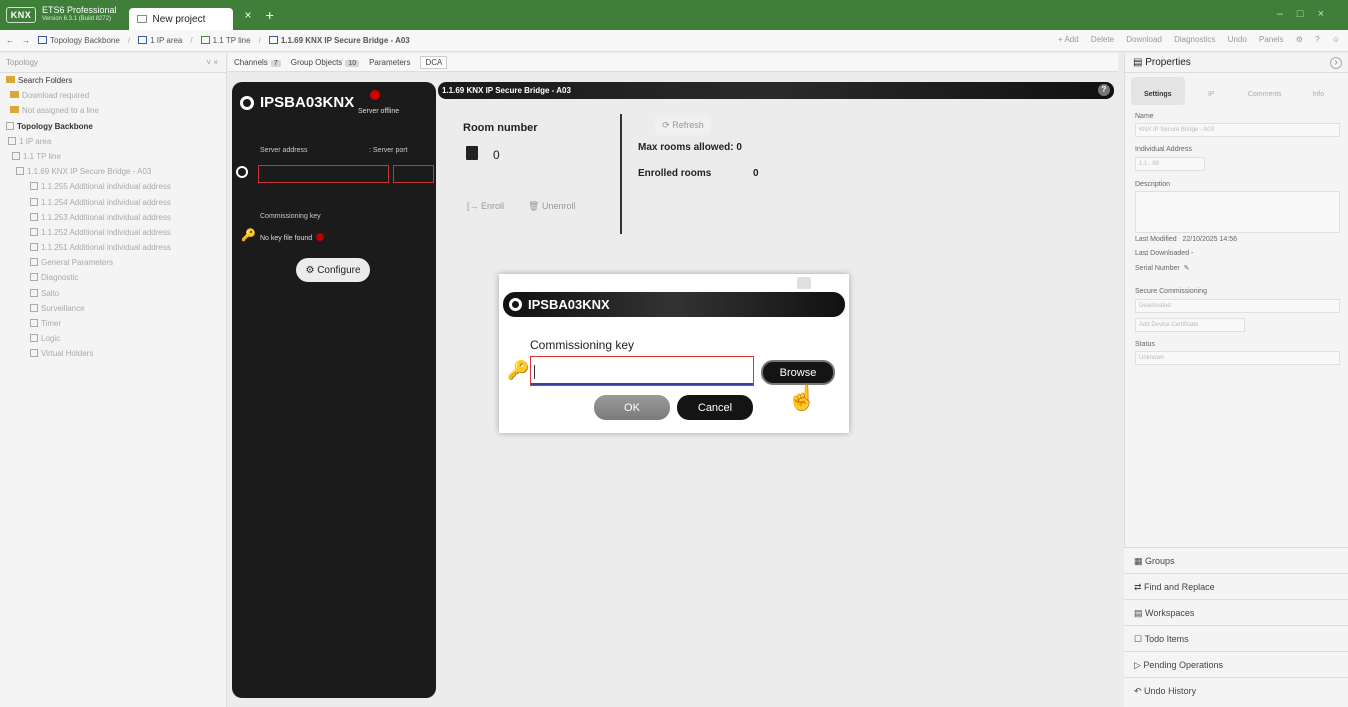 The height and width of the screenshot is (707, 1348). I want to click on commissioning-key-label: Commissioning key, so click(290, 216).